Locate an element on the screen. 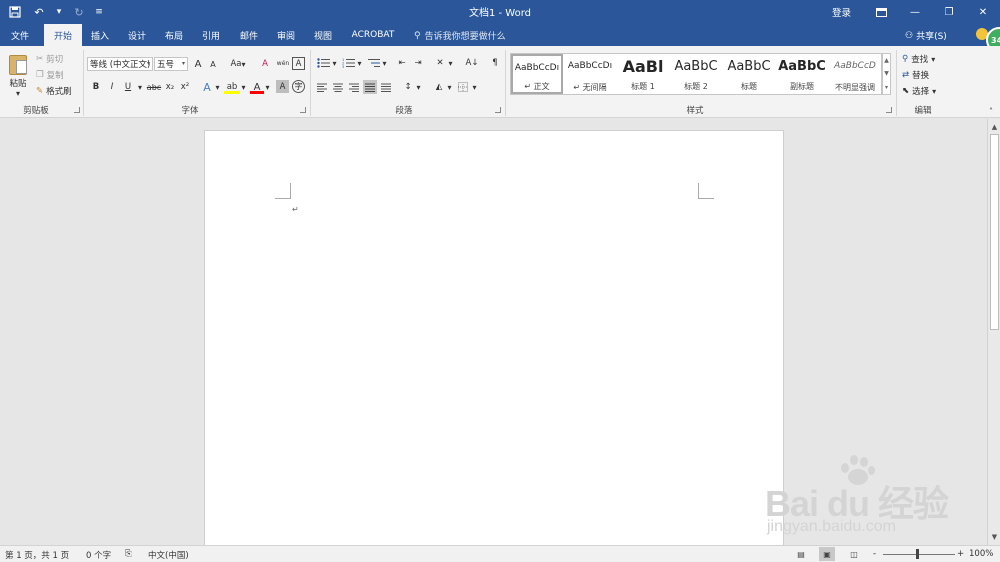 This screenshot has height=562, width=1000. language: 中文(中国) is located at coordinates (168, 555).